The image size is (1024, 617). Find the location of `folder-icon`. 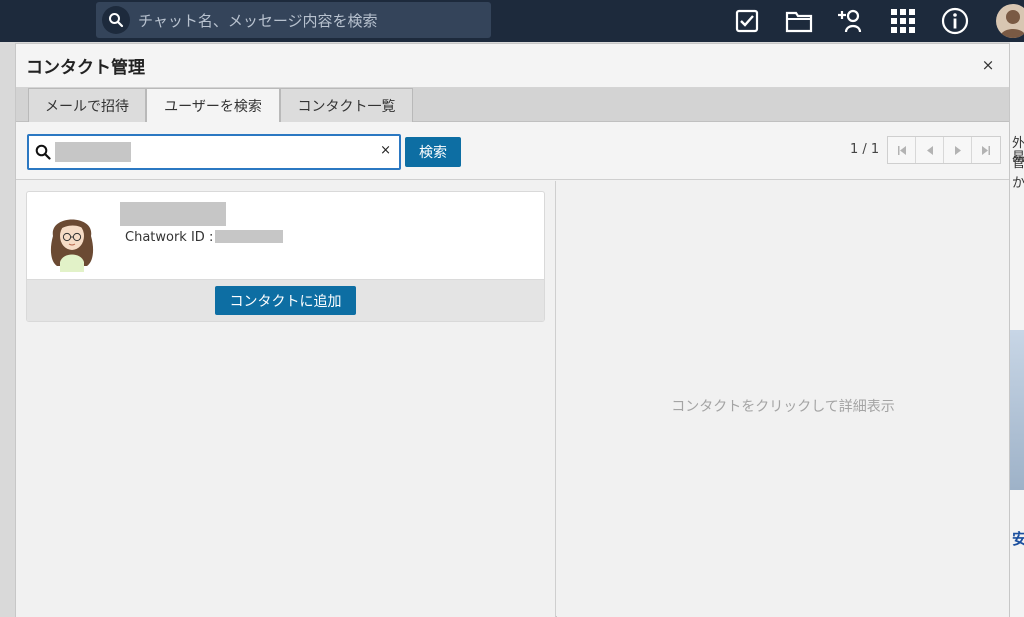

folder-icon is located at coordinates (799, 21).